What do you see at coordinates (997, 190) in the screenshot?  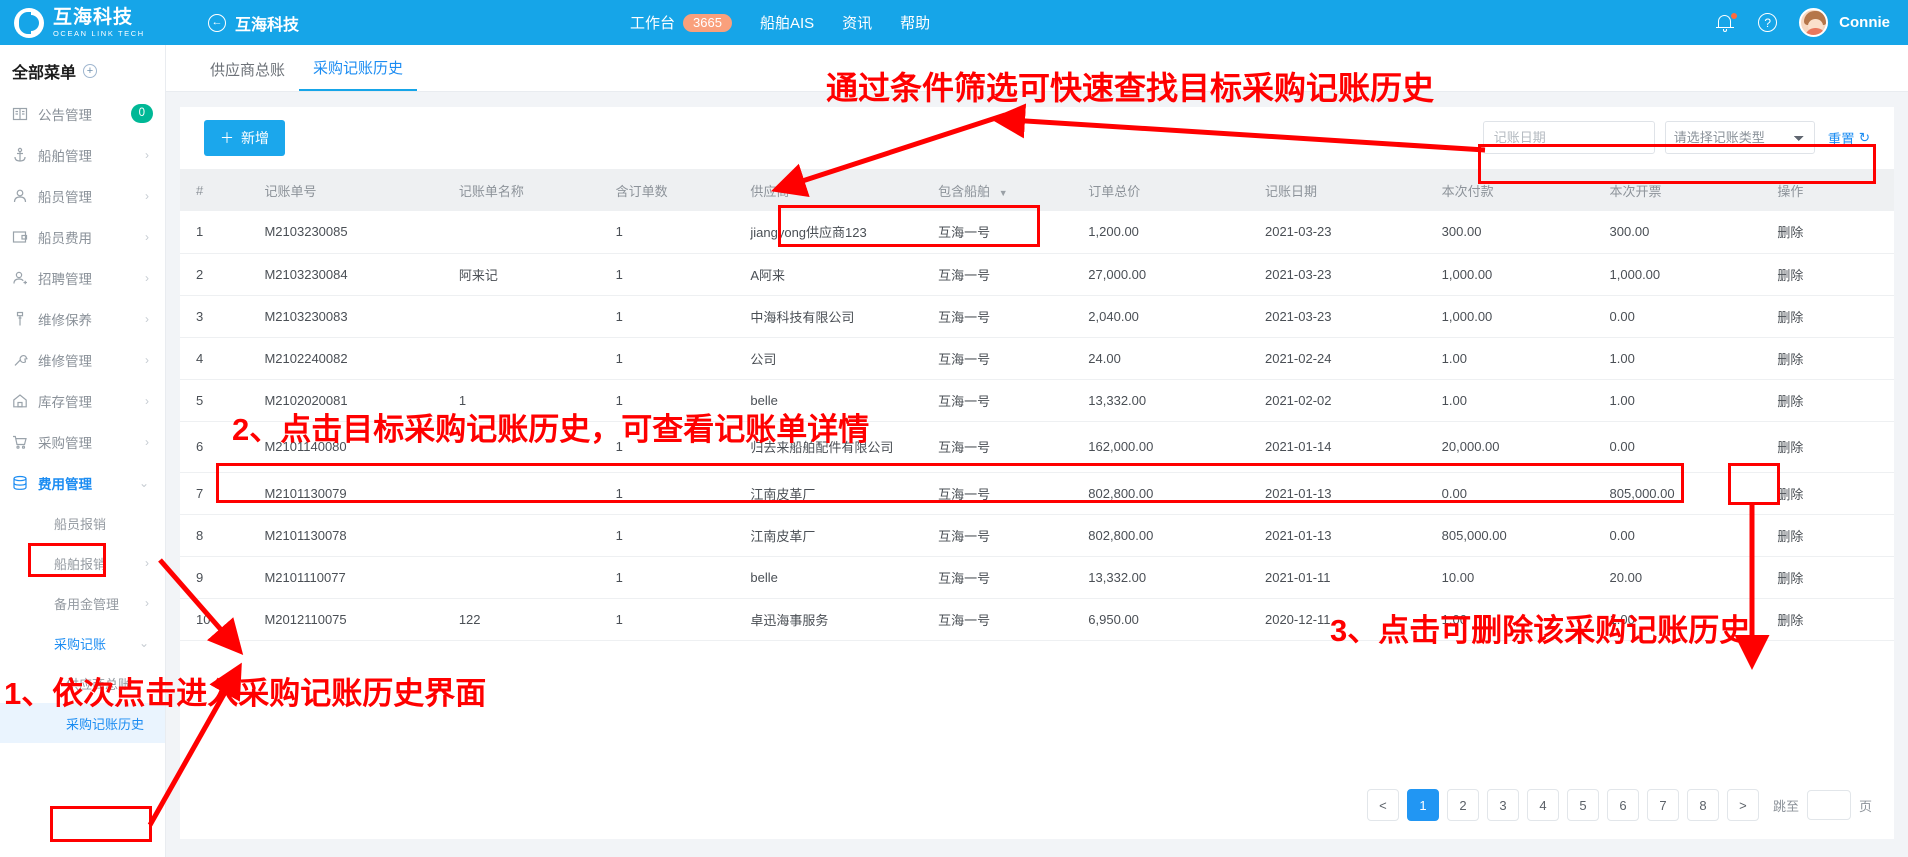 I see `col-ship: 包含船舶 ▼` at bounding box center [997, 190].